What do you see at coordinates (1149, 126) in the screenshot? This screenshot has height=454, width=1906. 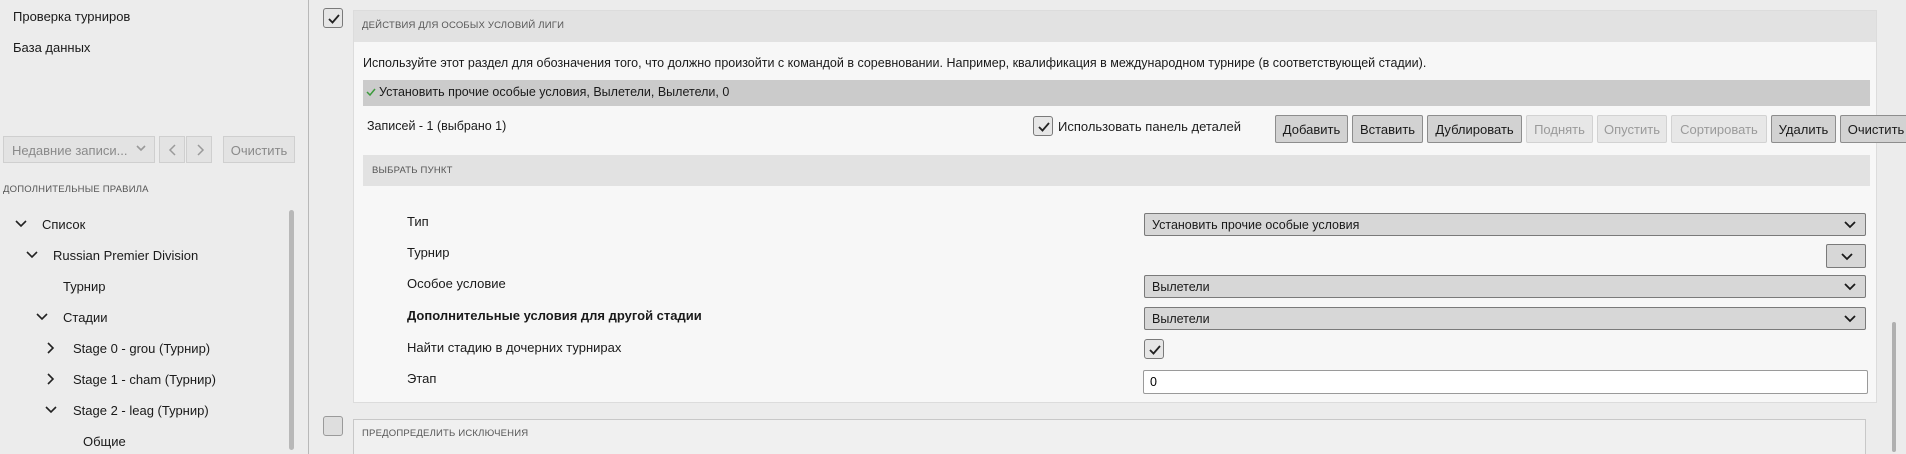 I see `use-details-label: Использовать панель деталей` at bounding box center [1149, 126].